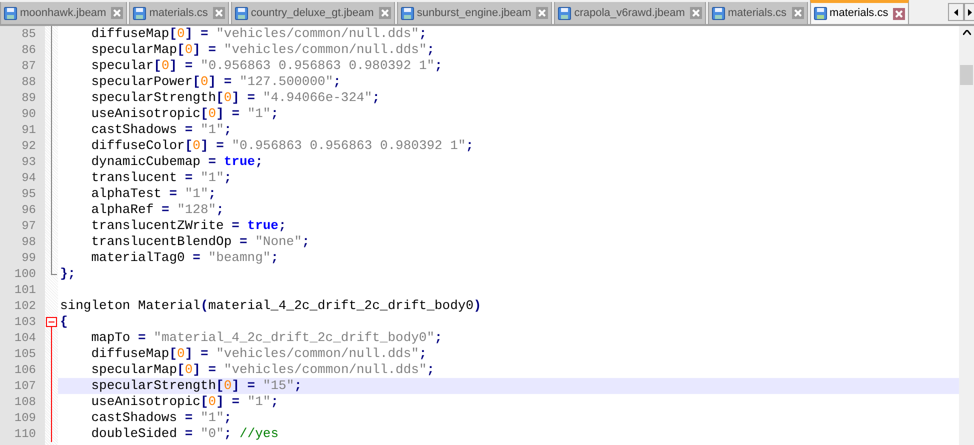 This screenshot has width=974, height=445. What do you see at coordinates (25, 434) in the screenshot?
I see `line-number: 110` at bounding box center [25, 434].